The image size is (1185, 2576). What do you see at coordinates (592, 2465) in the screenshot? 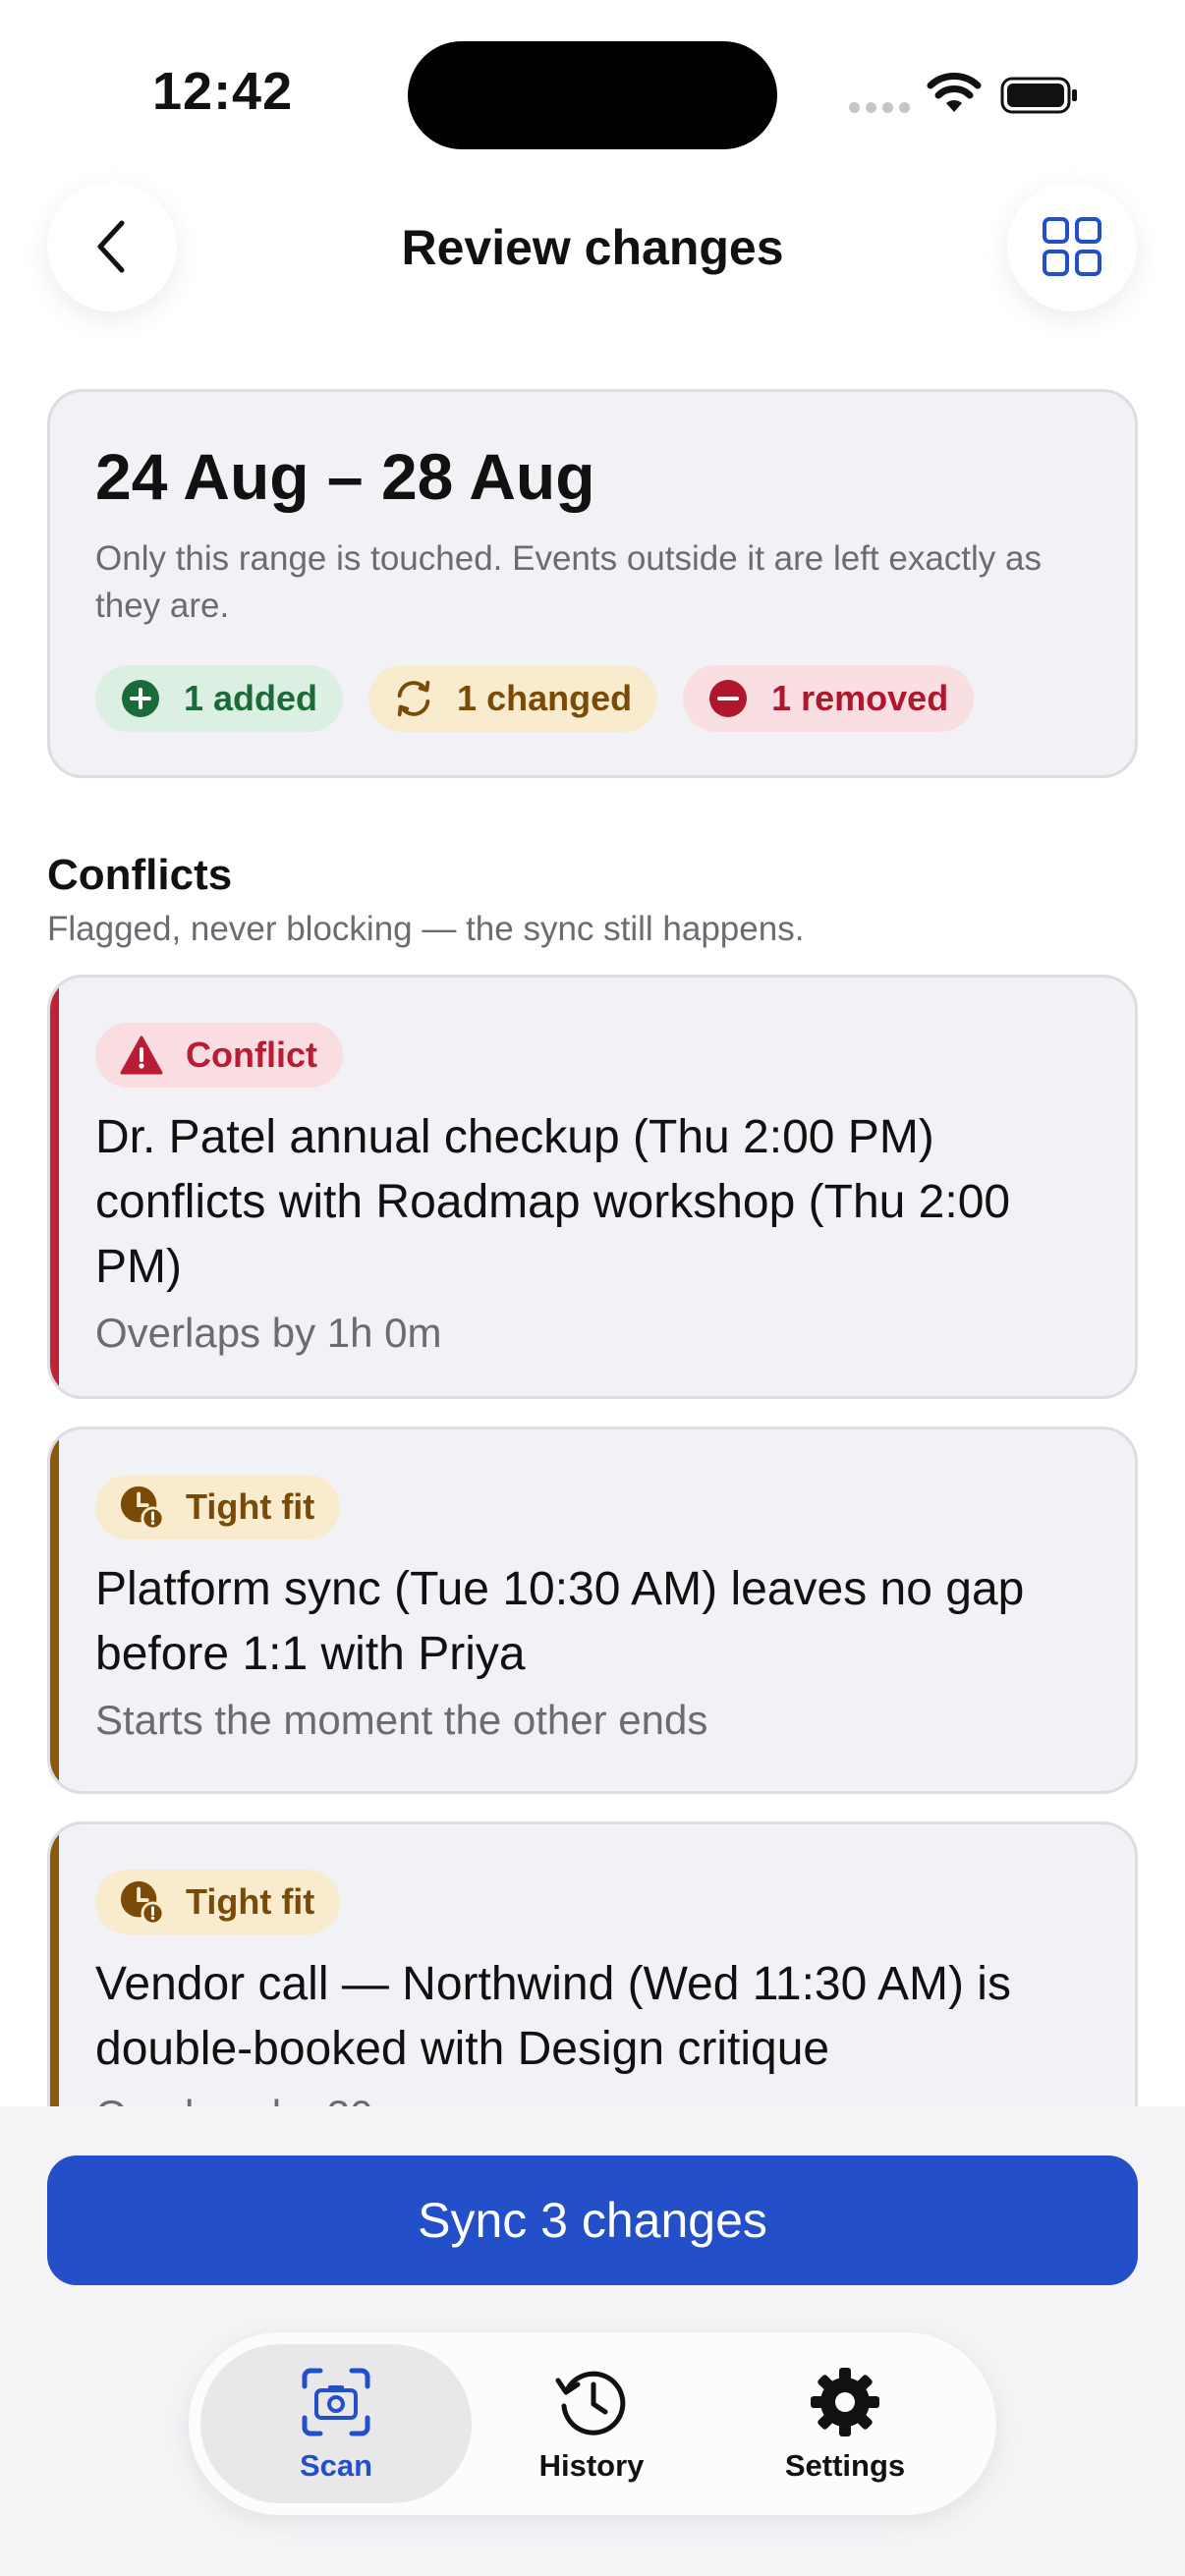
I see `tab-history-label: History` at bounding box center [592, 2465].